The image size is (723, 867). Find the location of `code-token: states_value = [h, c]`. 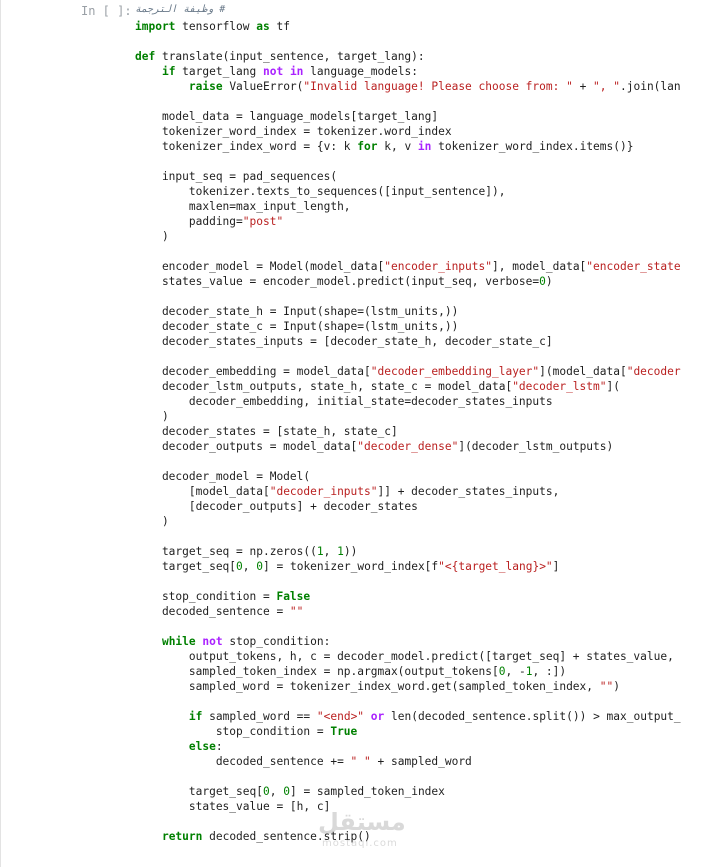

code-token: states_value = [h, c] is located at coordinates (233, 806).